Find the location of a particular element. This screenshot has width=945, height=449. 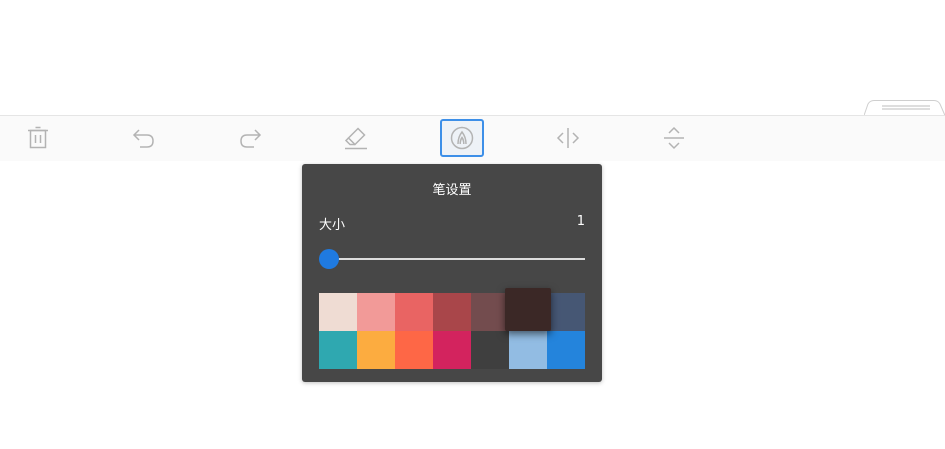

undo-icon is located at coordinates (144, 138).